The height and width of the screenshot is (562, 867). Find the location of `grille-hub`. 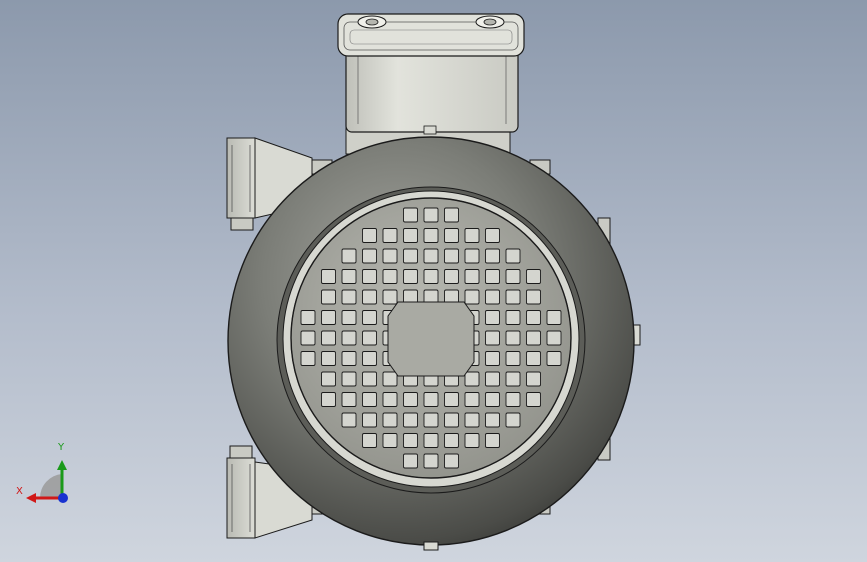

grille-hub is located at coordinates (431, 339).